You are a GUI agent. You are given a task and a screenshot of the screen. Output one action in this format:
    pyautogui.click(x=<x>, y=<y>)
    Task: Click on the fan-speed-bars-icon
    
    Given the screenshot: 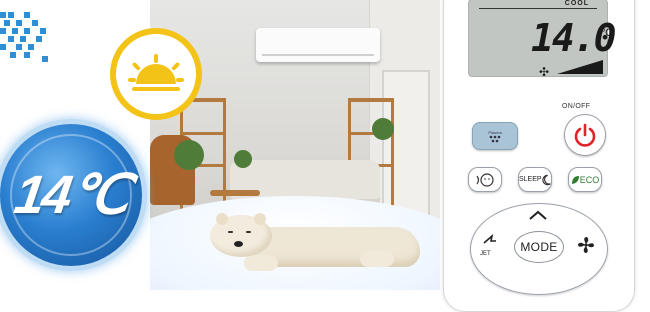 What is the action you would take?
    pyautogui.click(x=580, y=67)
    